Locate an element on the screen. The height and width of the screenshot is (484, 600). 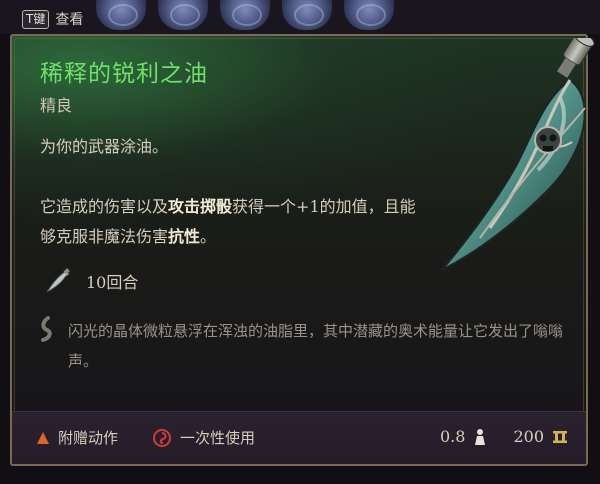
keyword-attack-roll: 攻击掷骰 is located at coordinates (200, 206).